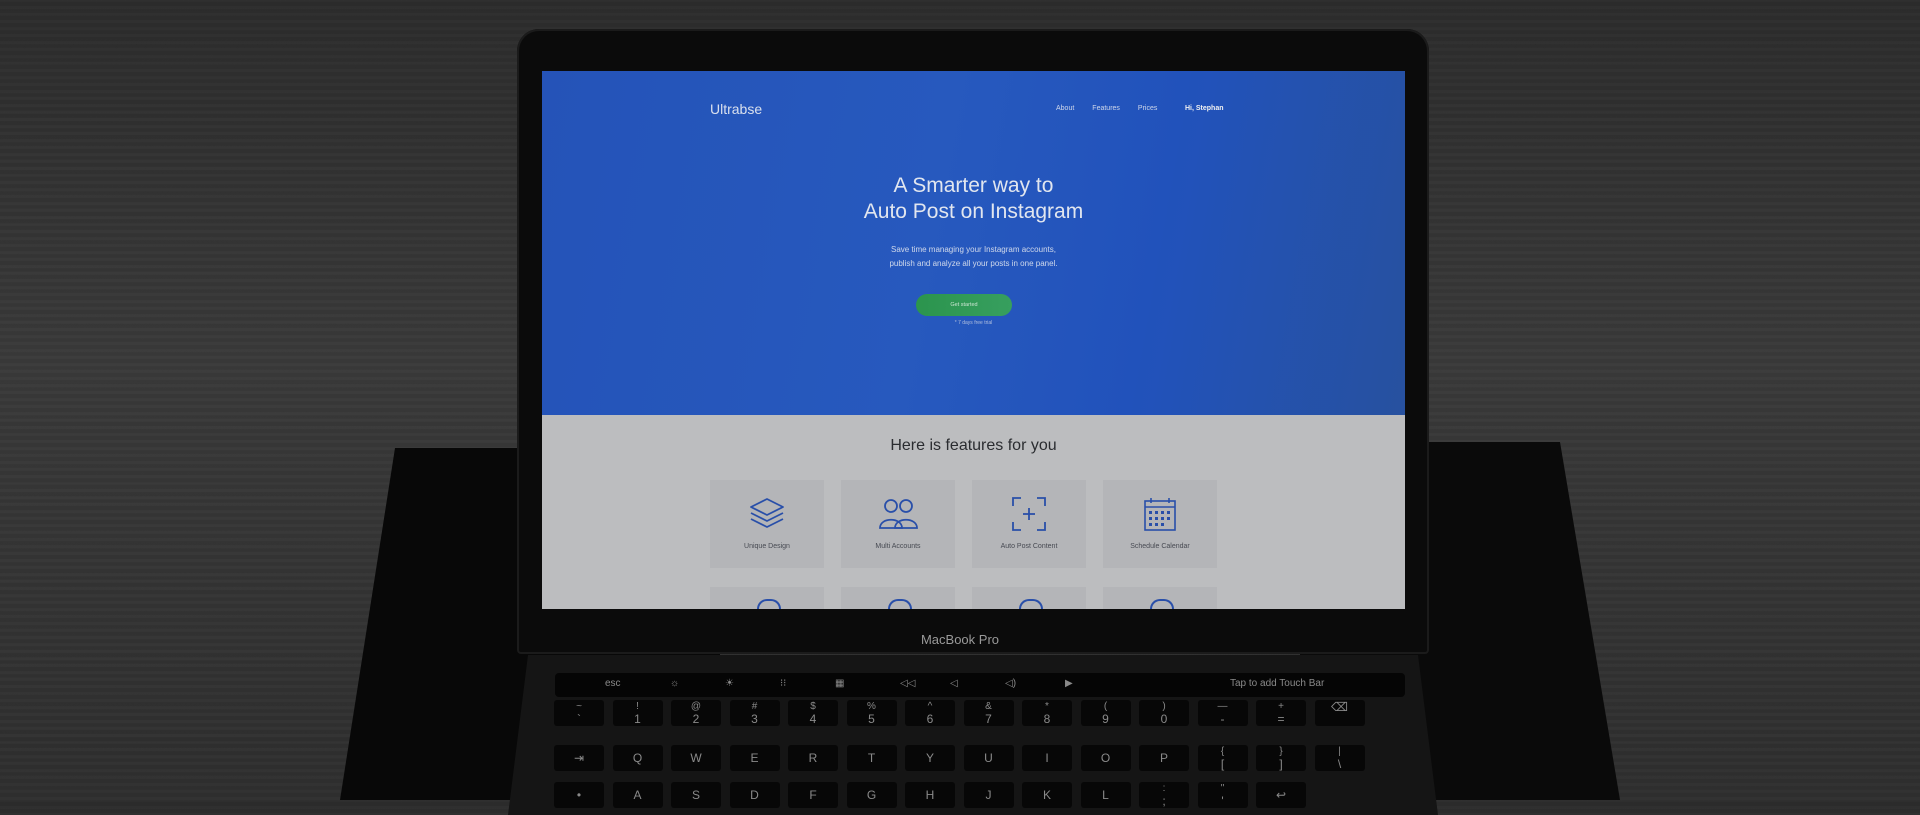 The width and height of the screenshot is (1920, 815). Describe the element at coordinates (988, 758) in the screenshot. I see `keyboard-key: U` at that location.